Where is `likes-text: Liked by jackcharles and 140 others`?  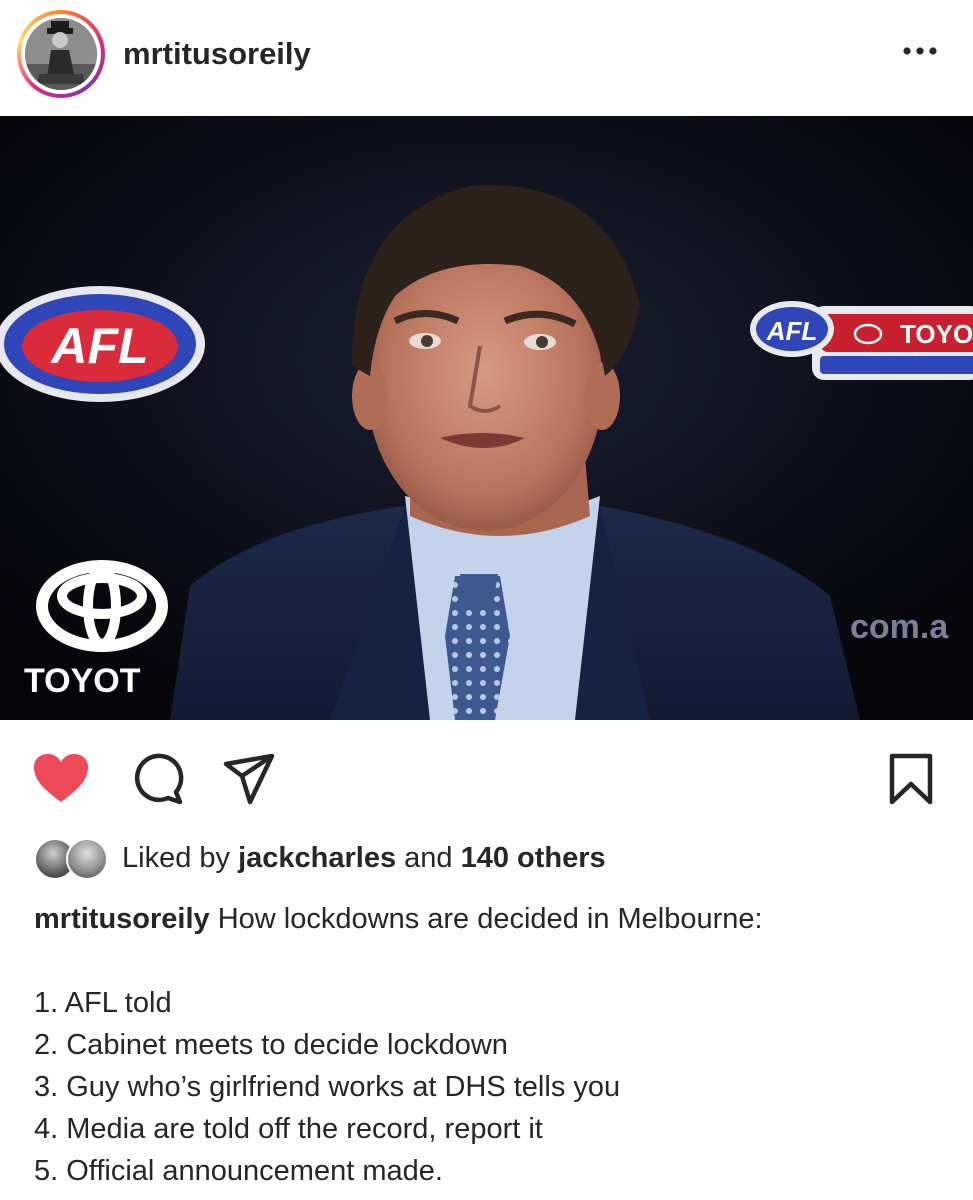 likes-text: Liked by jackcharles and 140 others is located at coordinates (364, 858).